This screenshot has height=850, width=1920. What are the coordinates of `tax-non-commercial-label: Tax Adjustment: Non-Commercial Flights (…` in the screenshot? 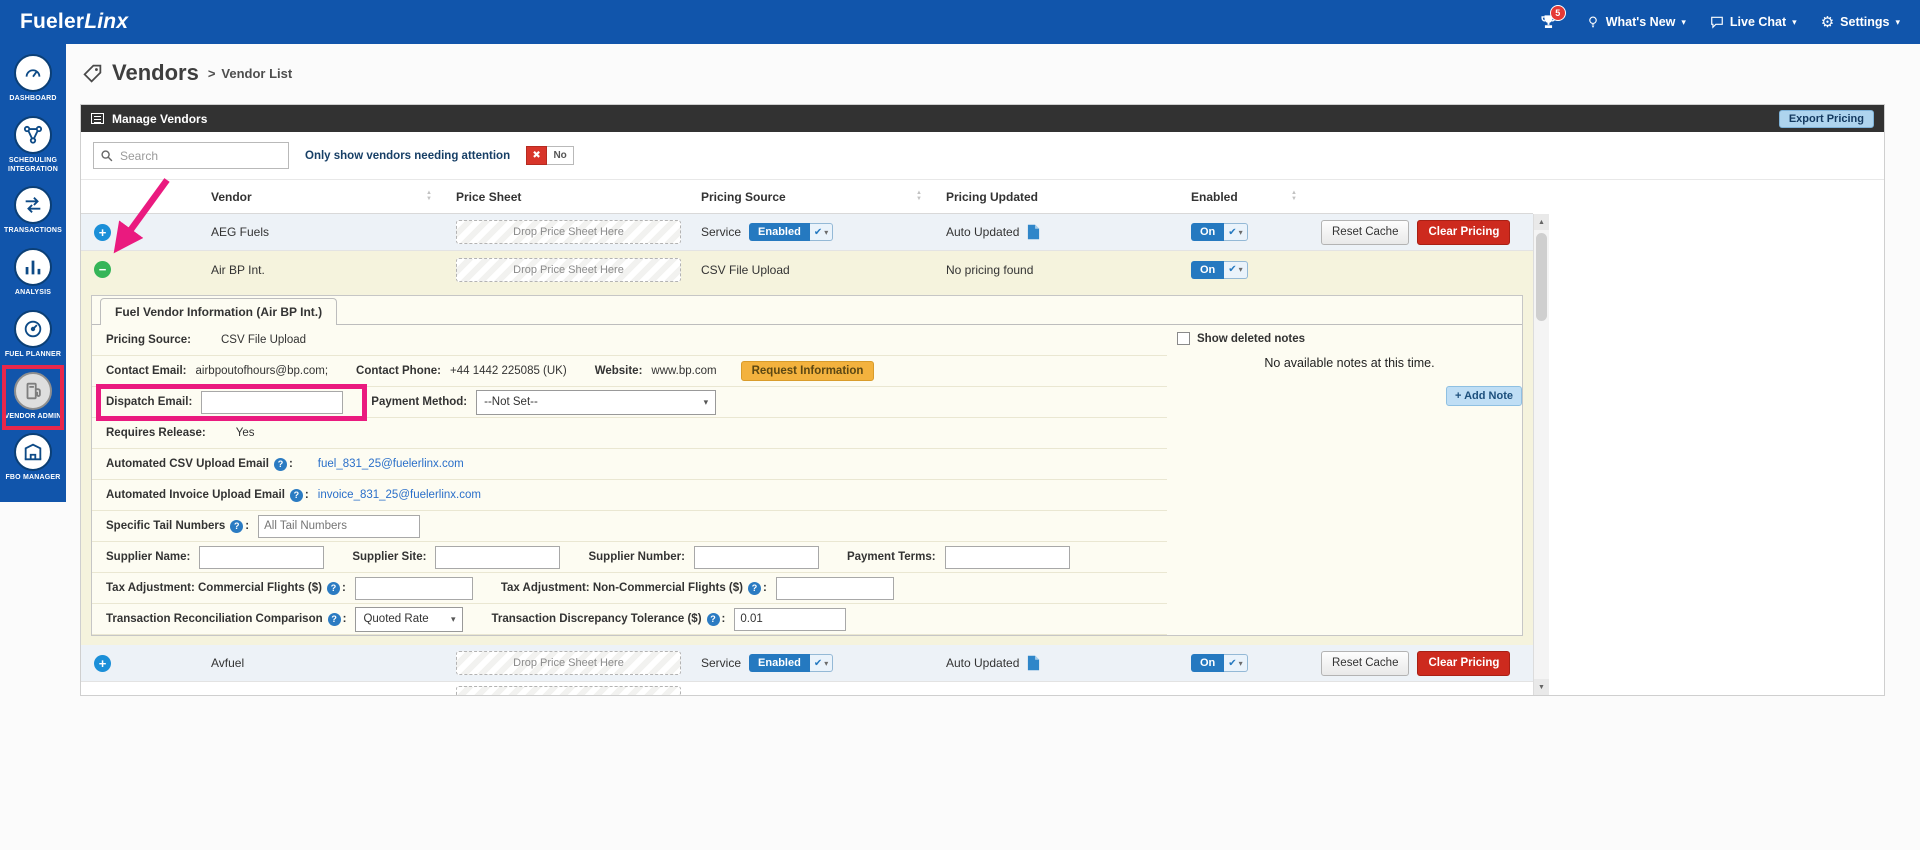 It's located at (621, 588).